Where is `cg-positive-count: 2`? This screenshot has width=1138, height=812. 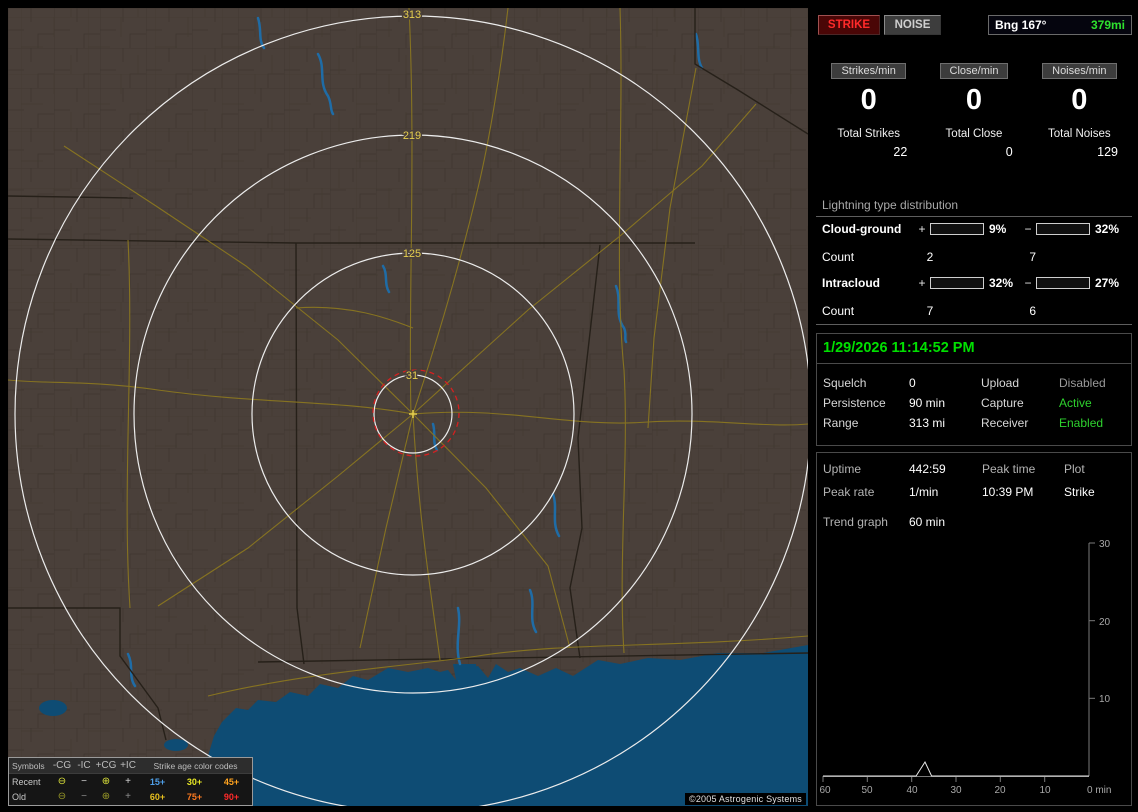
cg-positive-count: 2 is located at coordinates (930, 257).